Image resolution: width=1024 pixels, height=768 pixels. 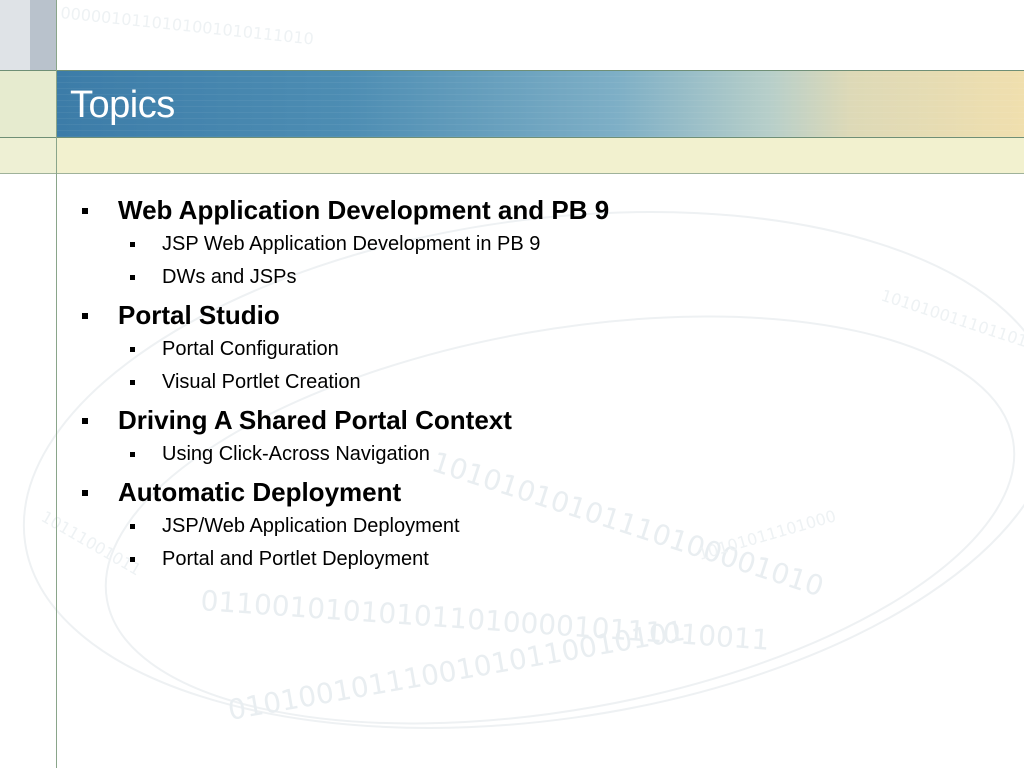 What do you see at coordinates (528, 559) in the screenshot?
I see `sub-bullet-item: Portal and Portlet Deployment` at bounding box center [528, 559].